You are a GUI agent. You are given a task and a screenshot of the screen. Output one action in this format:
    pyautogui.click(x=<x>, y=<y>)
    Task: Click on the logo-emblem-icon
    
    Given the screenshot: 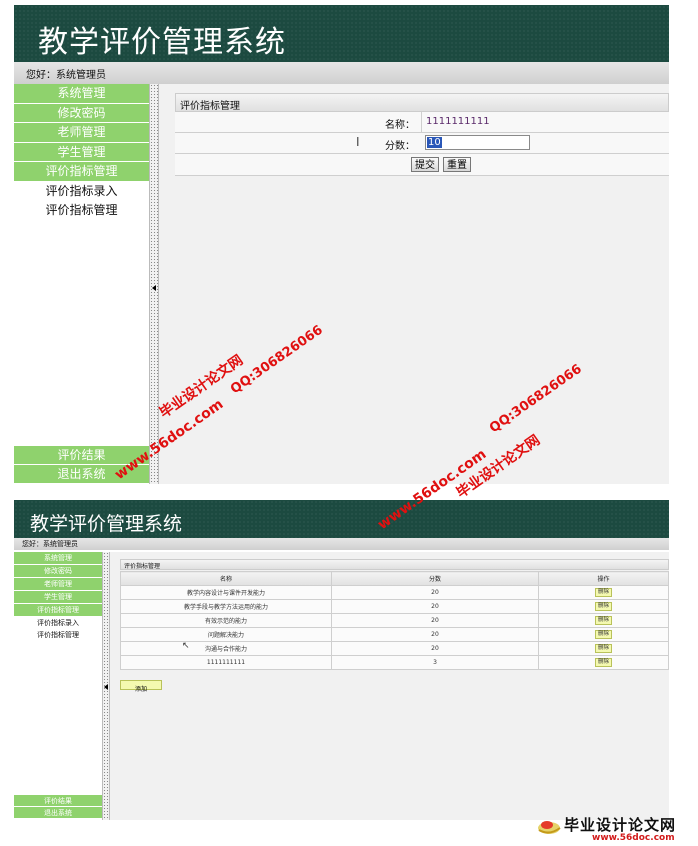 What is the action you would take?
    pyautogui.click(x=549, y=827)
    